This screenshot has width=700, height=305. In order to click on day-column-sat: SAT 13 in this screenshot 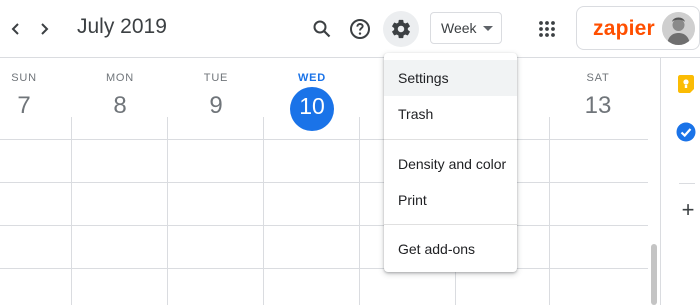, I will do `click(598, 99)`.